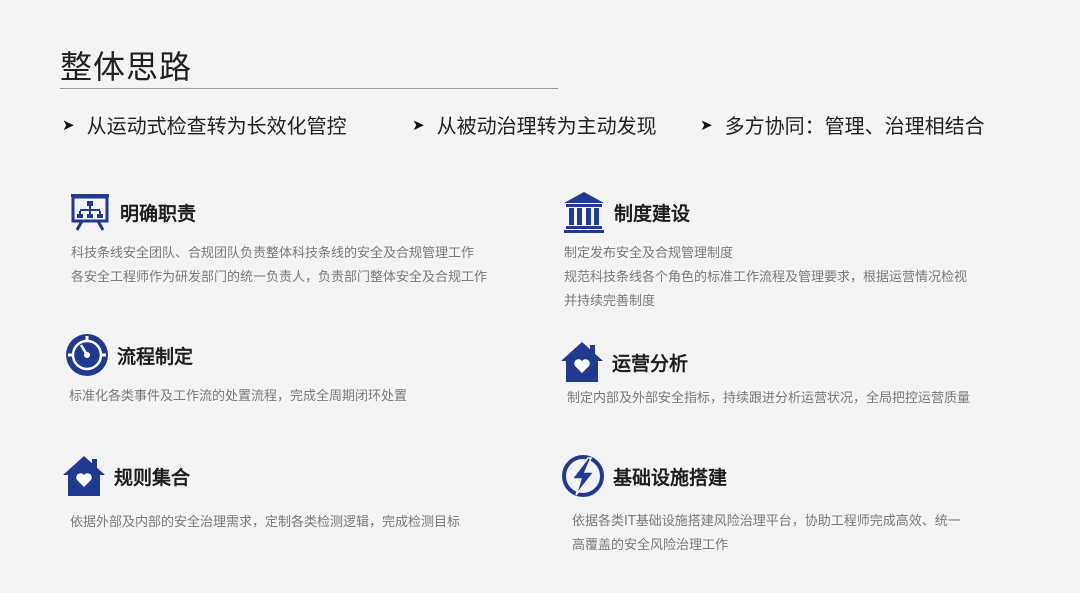 The image size is (1080, 593). What do you see at coordinates (650, 363) in the screenshot?
I see `card-heading: 运营分析` at bounding box center [650, 363].